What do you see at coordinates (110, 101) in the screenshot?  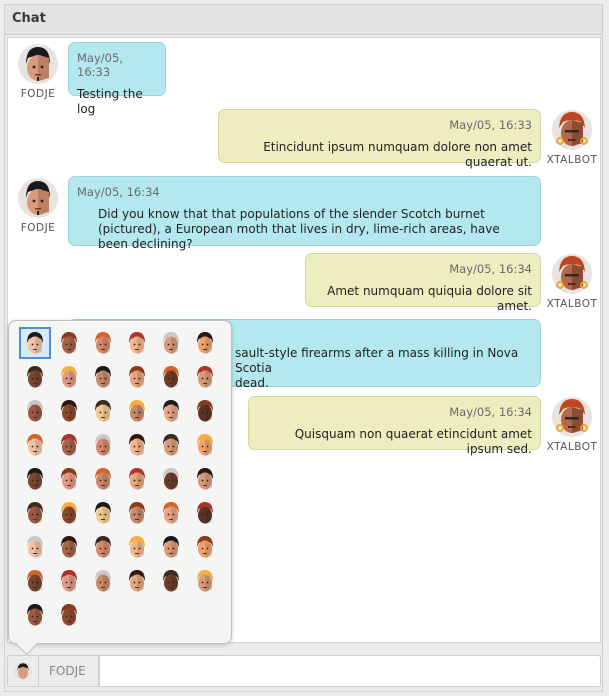 I see `message-text: Testing the log` at bounding box center [110, 101].